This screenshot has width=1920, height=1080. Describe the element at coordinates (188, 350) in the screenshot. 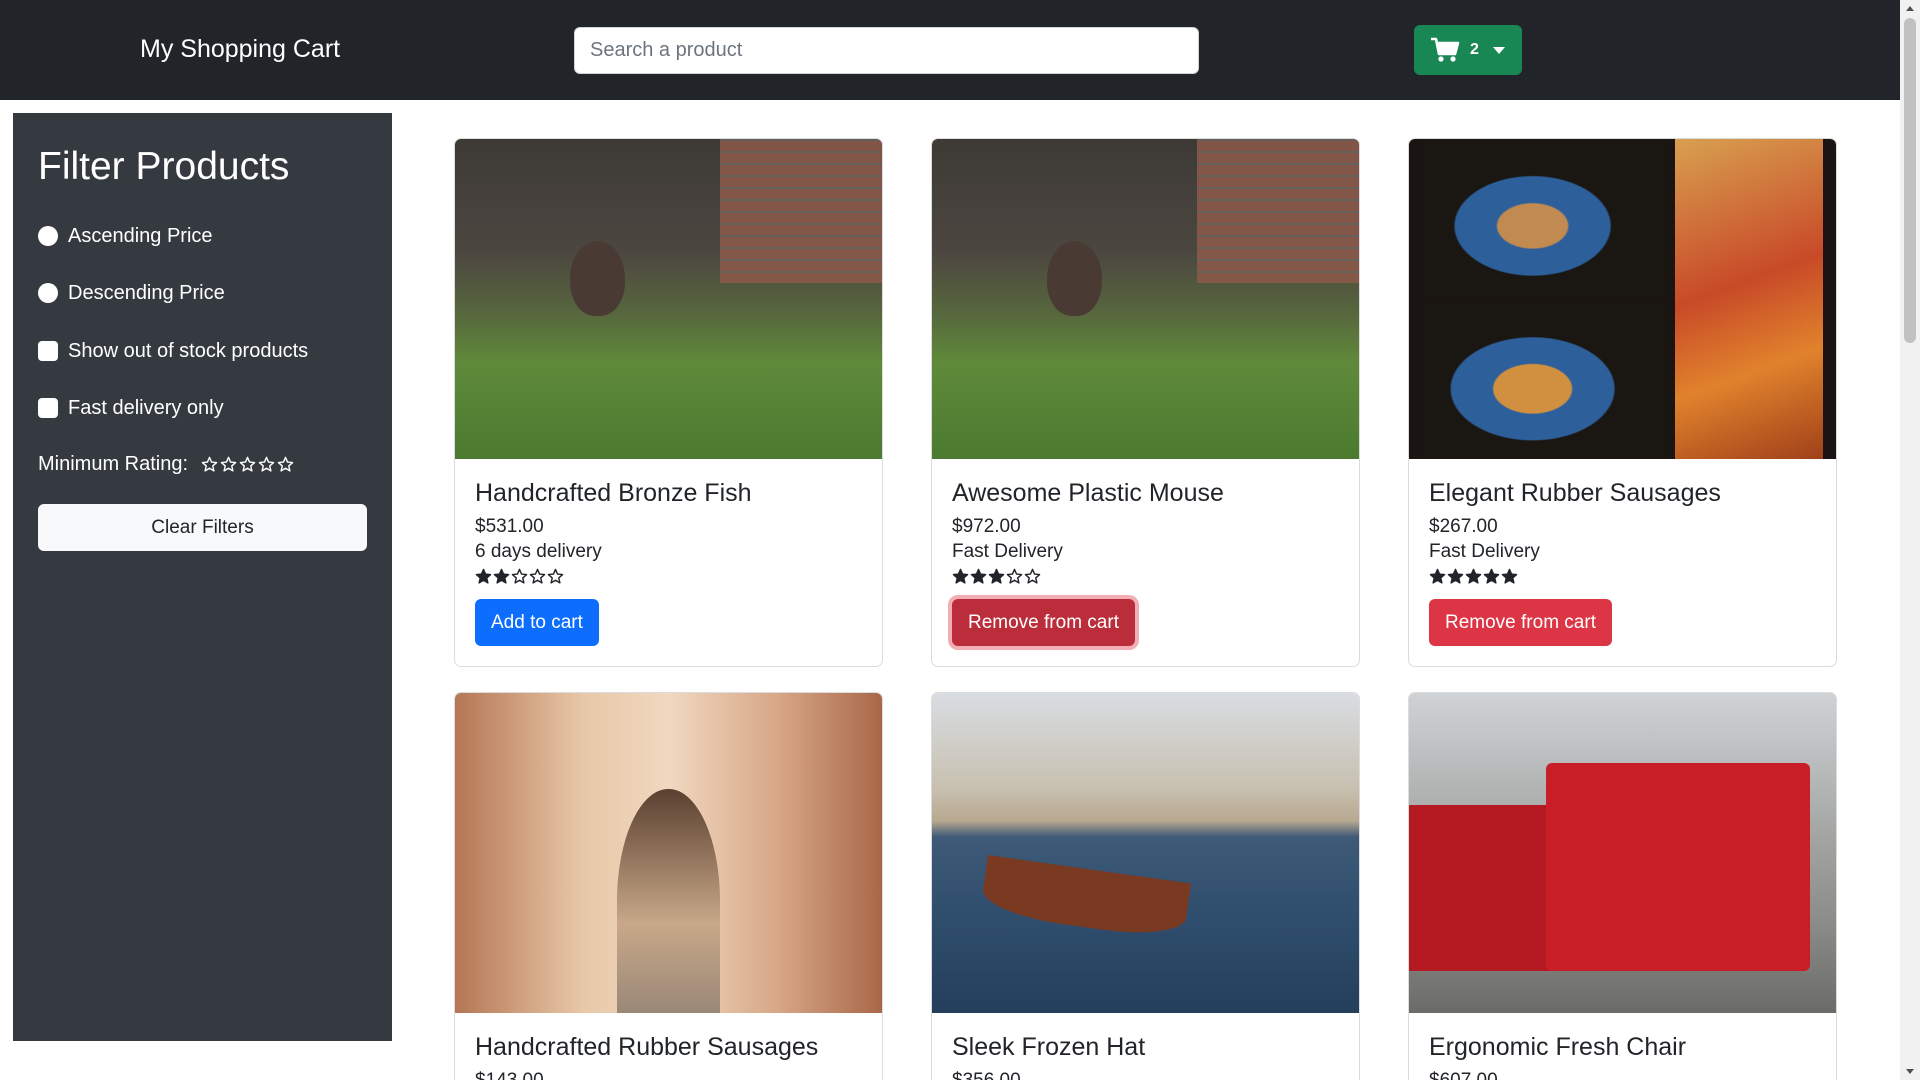

I see `out-of-stock-label: Show out of stock products` at that location.